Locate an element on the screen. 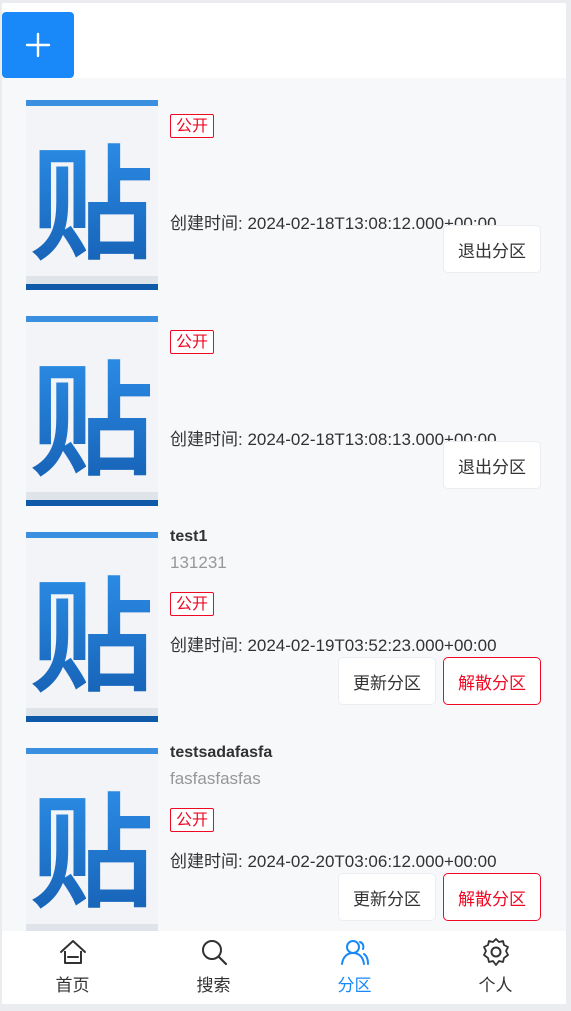  search-icon is located at coordinates (214, 953).